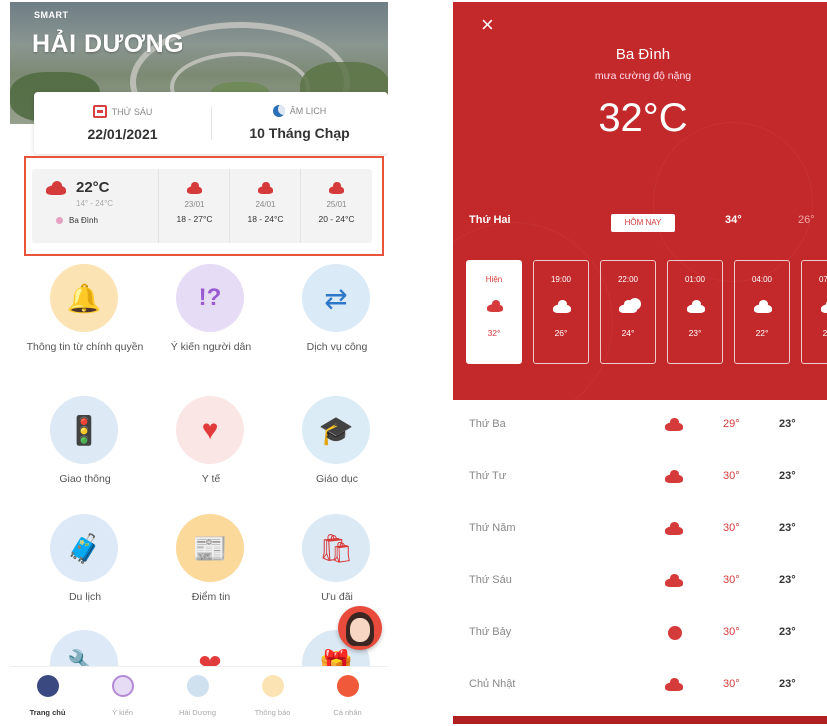  Describe the element at coordinates (490, 220) in the screenshot. I see `today-label: Thứ Hai` at that location.